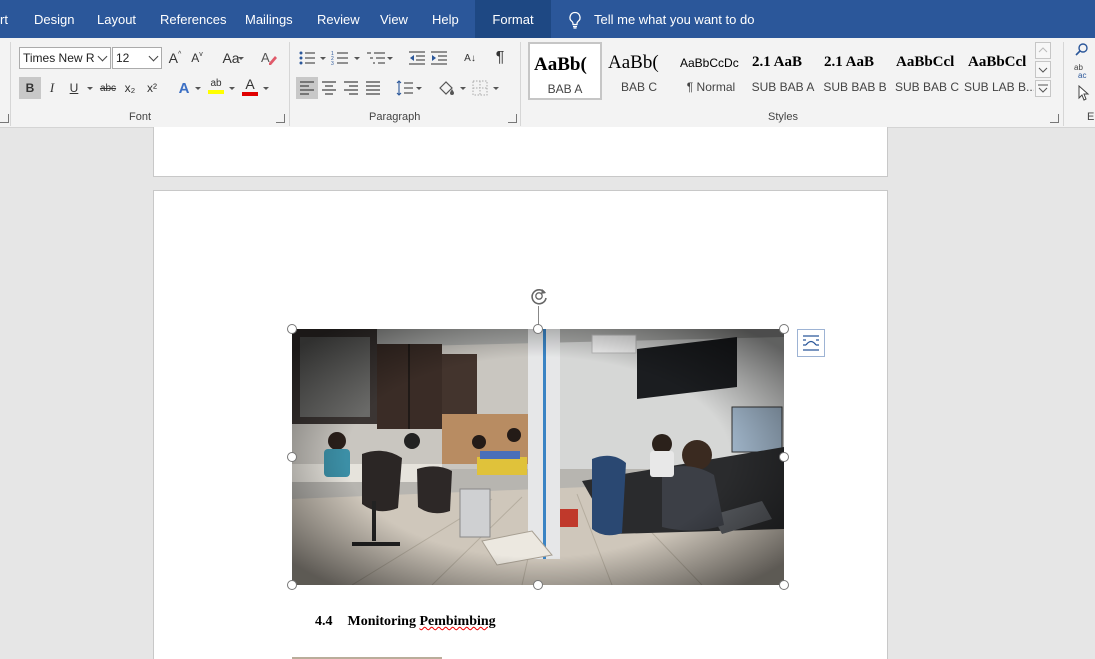 The image size is (1095, 659). Describe the element at coordinates (116, 19) in the screenshot. I see `tab-layout: Layout` at that location.